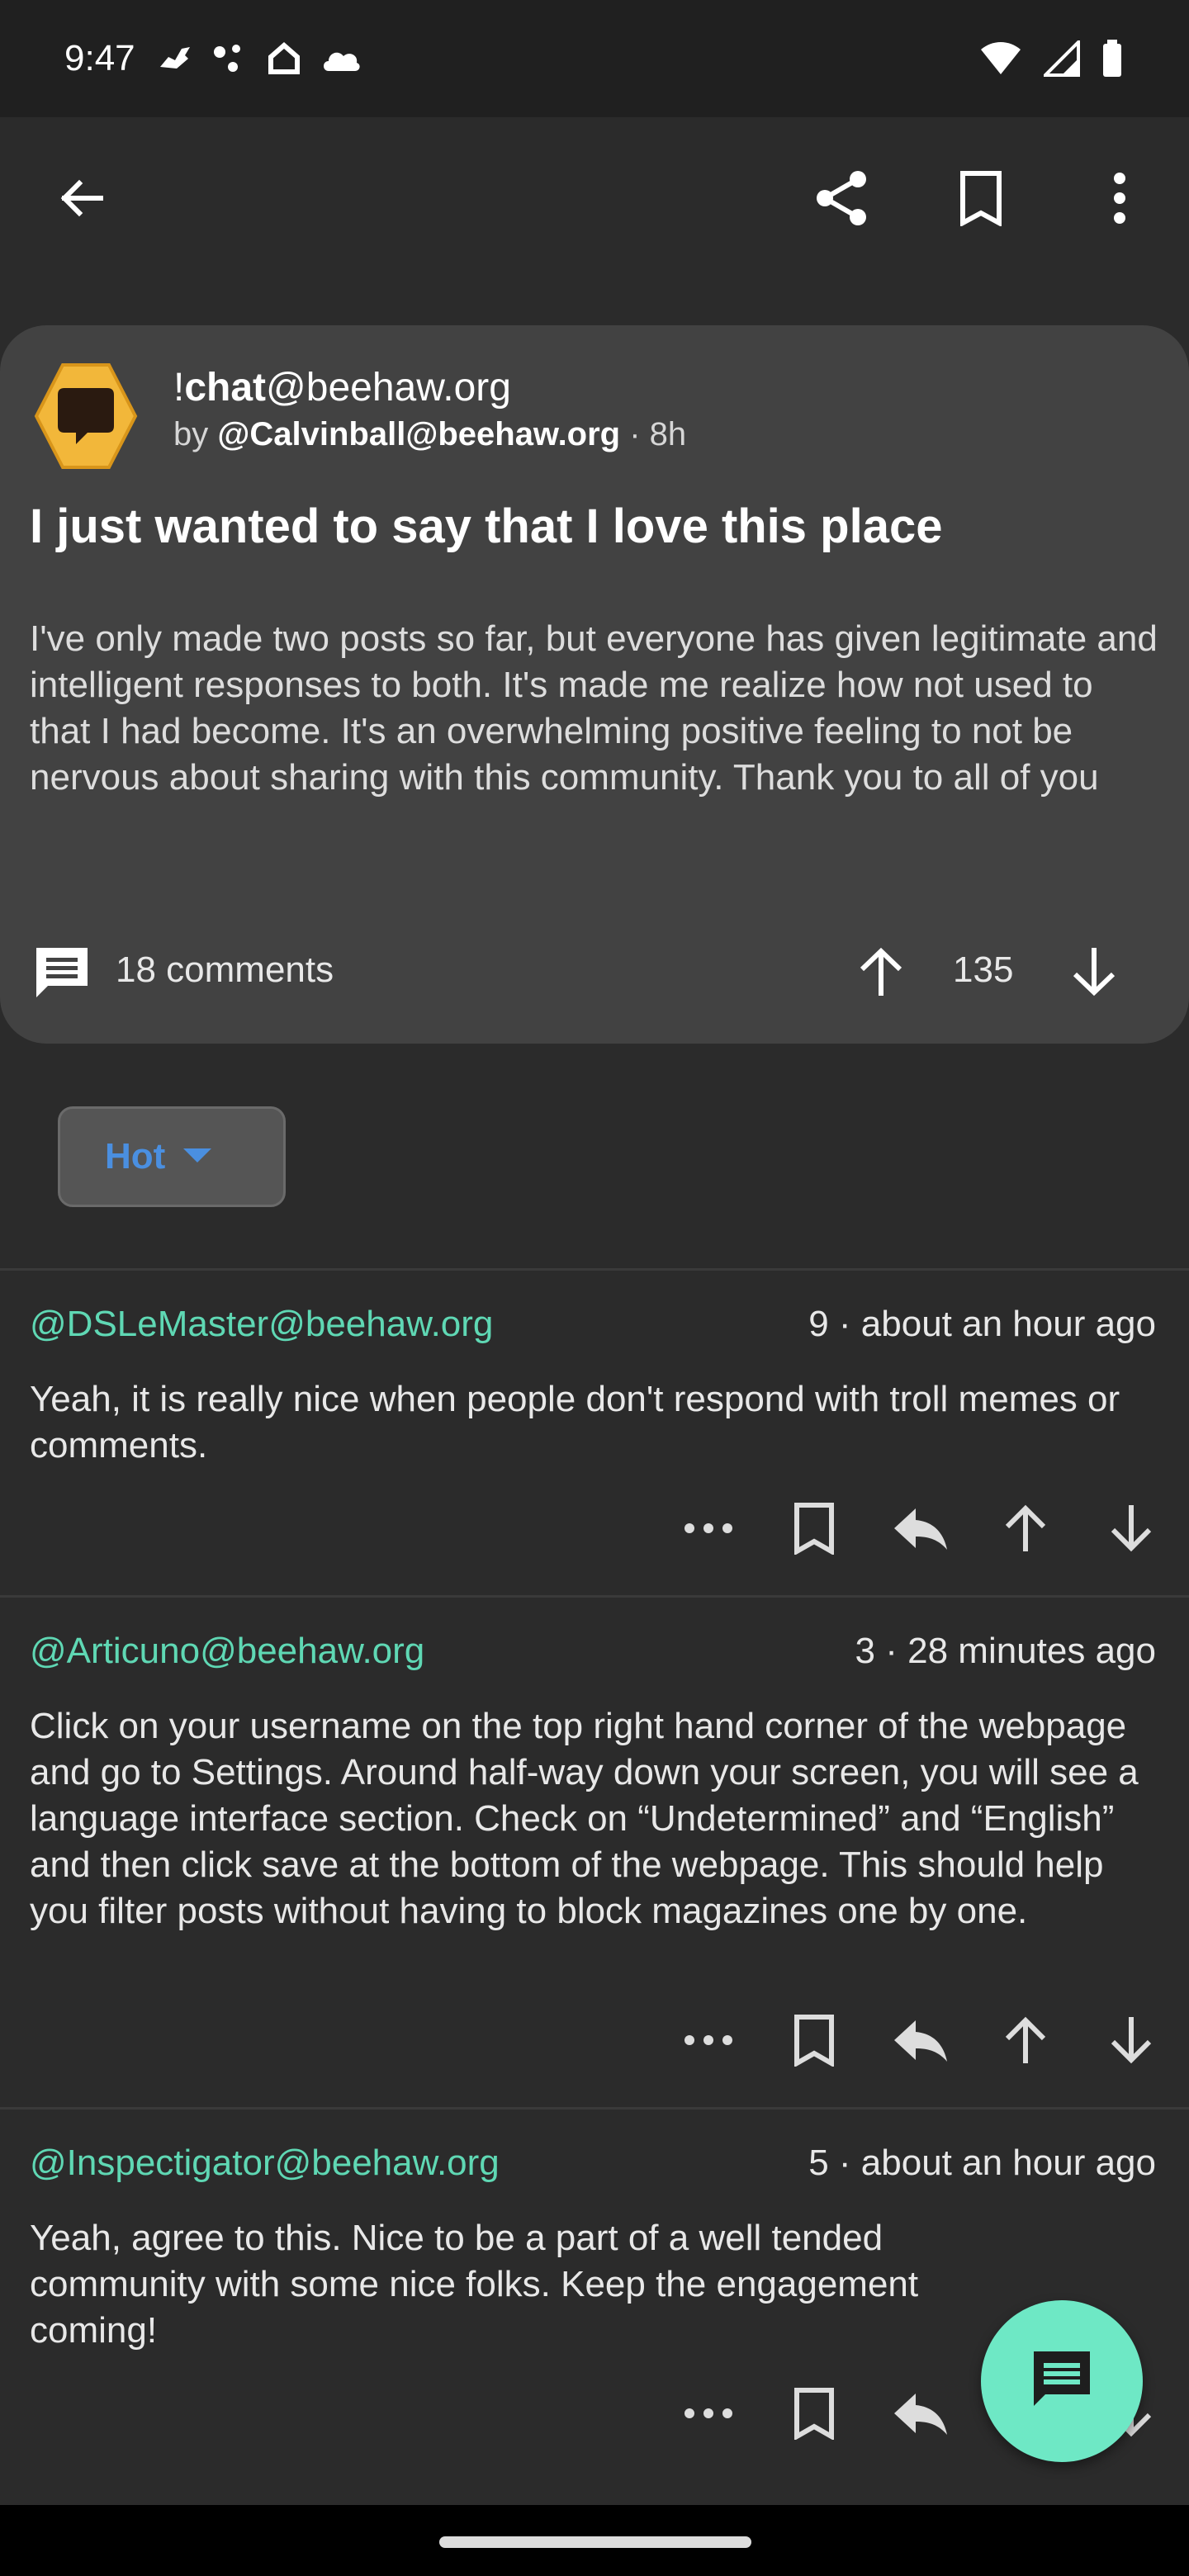  What do you see at coordinates (1000, 58) in the screenshot?
I see `wifi-icon` at bounding box center [1000, 58].